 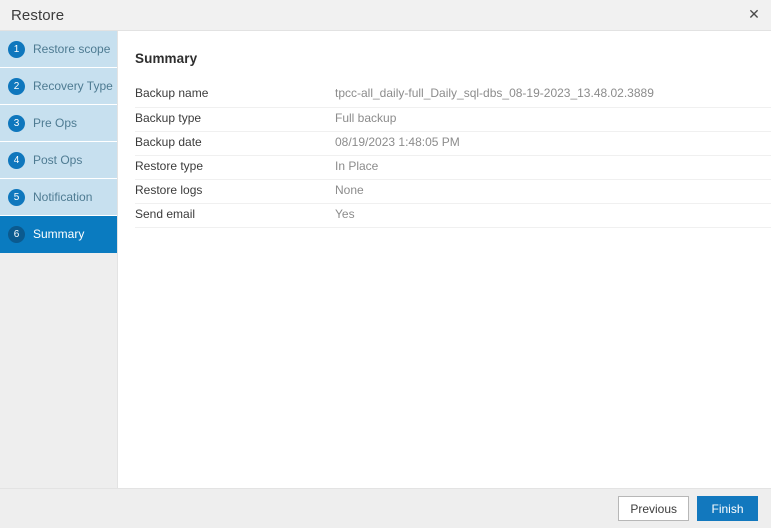 I want to click on table-row: Backup type Full backup, so click(x=453, y=119).